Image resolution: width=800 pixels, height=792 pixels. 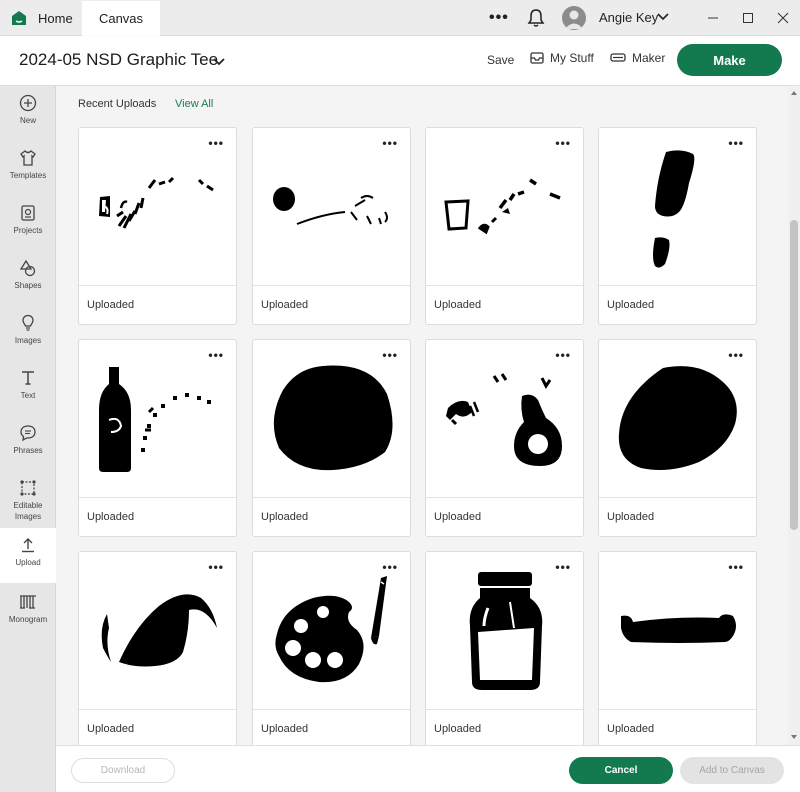 I want to click on sidebar-item-label: Templates, so click(x=28, y=175).